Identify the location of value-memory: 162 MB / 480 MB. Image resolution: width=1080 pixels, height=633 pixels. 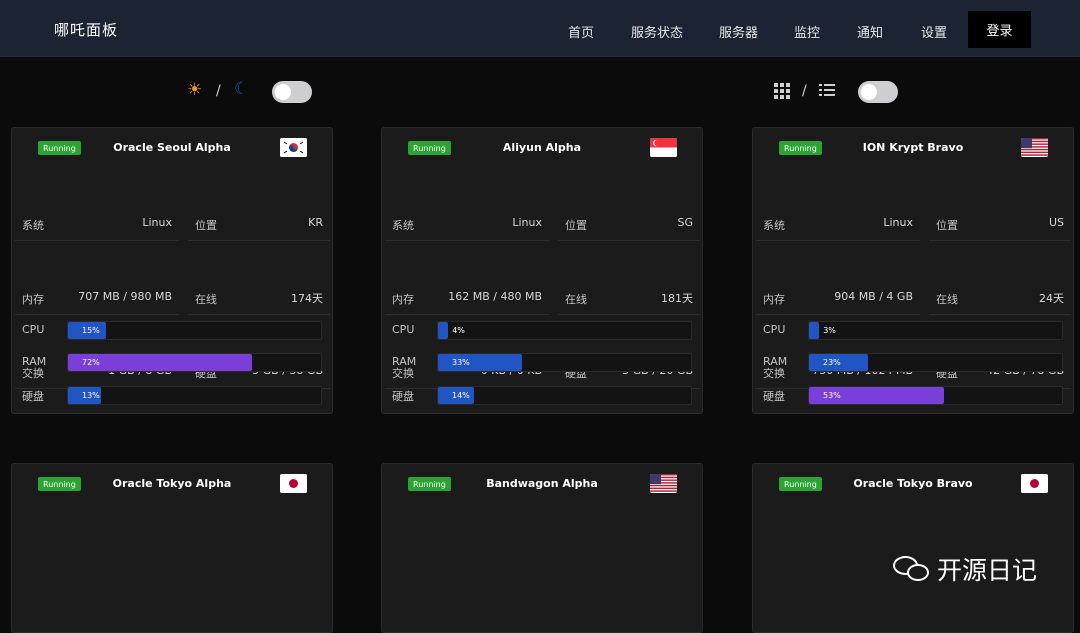
(495, 296).